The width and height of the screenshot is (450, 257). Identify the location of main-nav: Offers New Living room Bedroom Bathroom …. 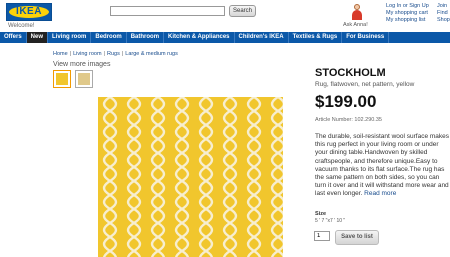
(225, 37).